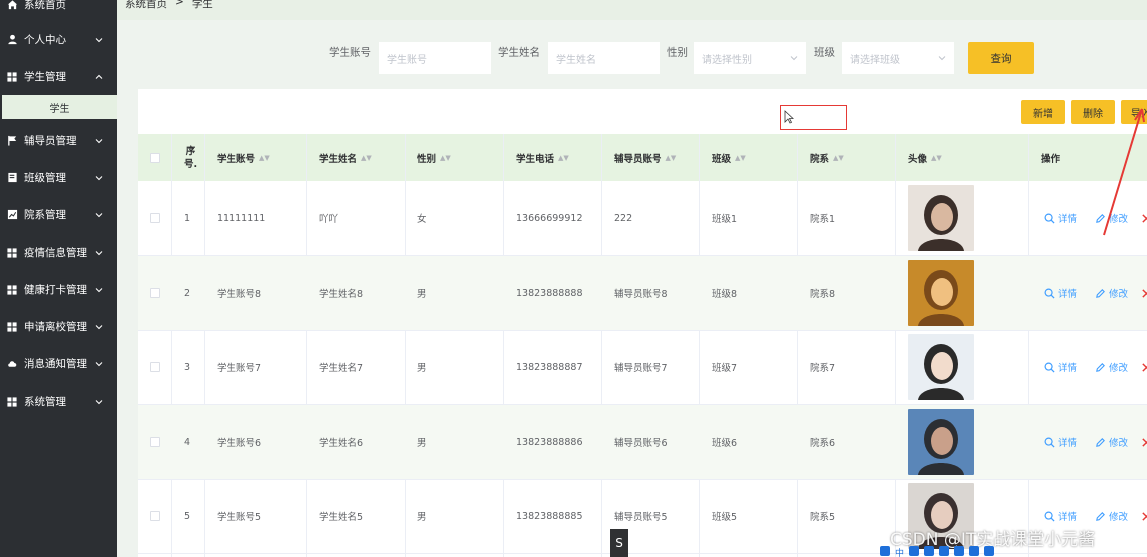  I want to click on table-row: 4 学生账号6 学生姓名6 男 13823888886 辅导员账号6 班级6 院系6 详情 修改, so click(642, 442).